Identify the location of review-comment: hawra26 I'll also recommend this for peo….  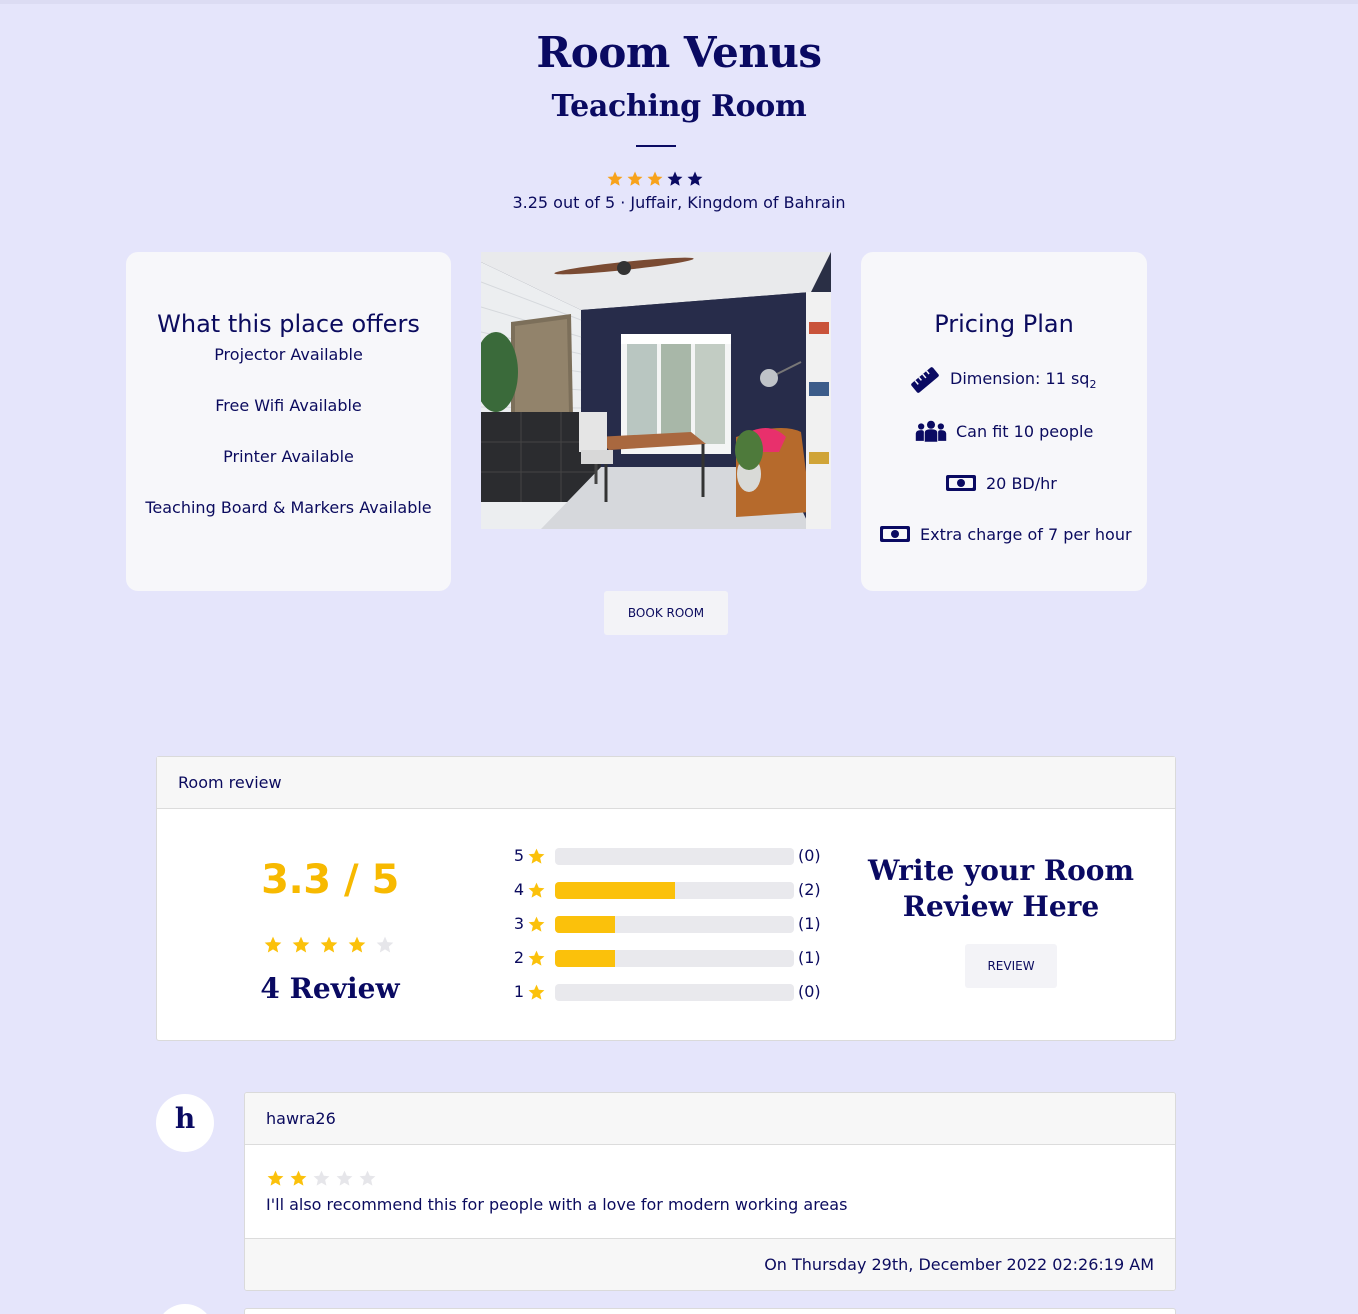
(710, 1191).